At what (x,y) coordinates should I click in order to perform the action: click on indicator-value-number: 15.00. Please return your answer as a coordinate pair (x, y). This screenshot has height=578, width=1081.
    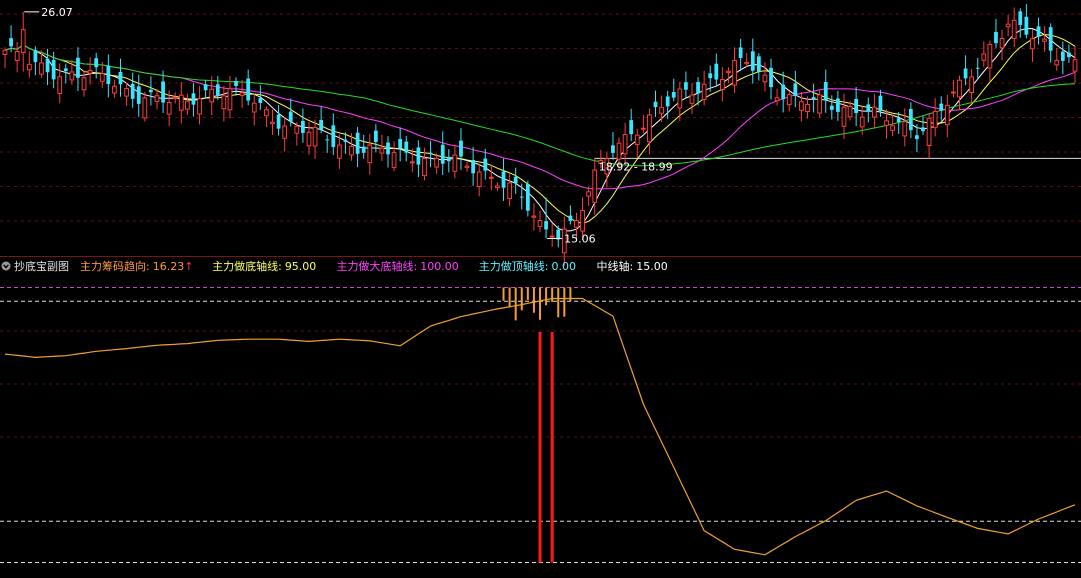
    Looking at the image, I should click on (652, 266).